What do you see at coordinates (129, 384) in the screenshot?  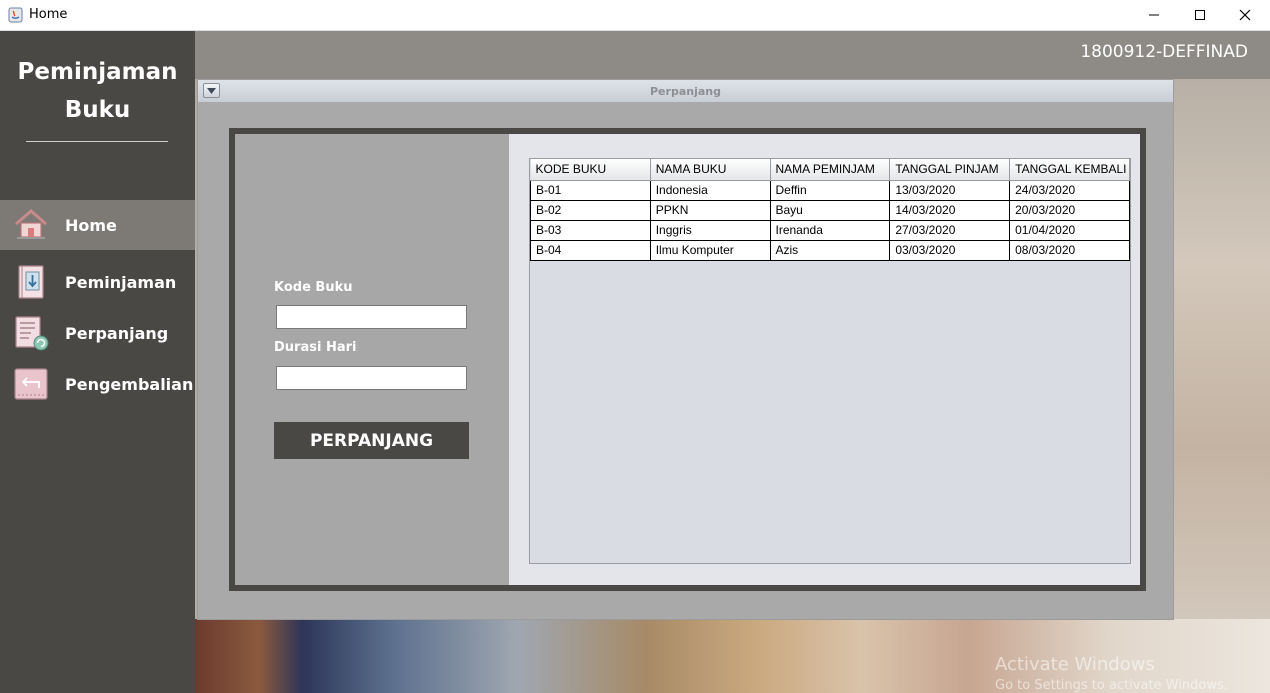 I see `sidebar-item-label: Pengembalian` at bounding box center [129, 384].